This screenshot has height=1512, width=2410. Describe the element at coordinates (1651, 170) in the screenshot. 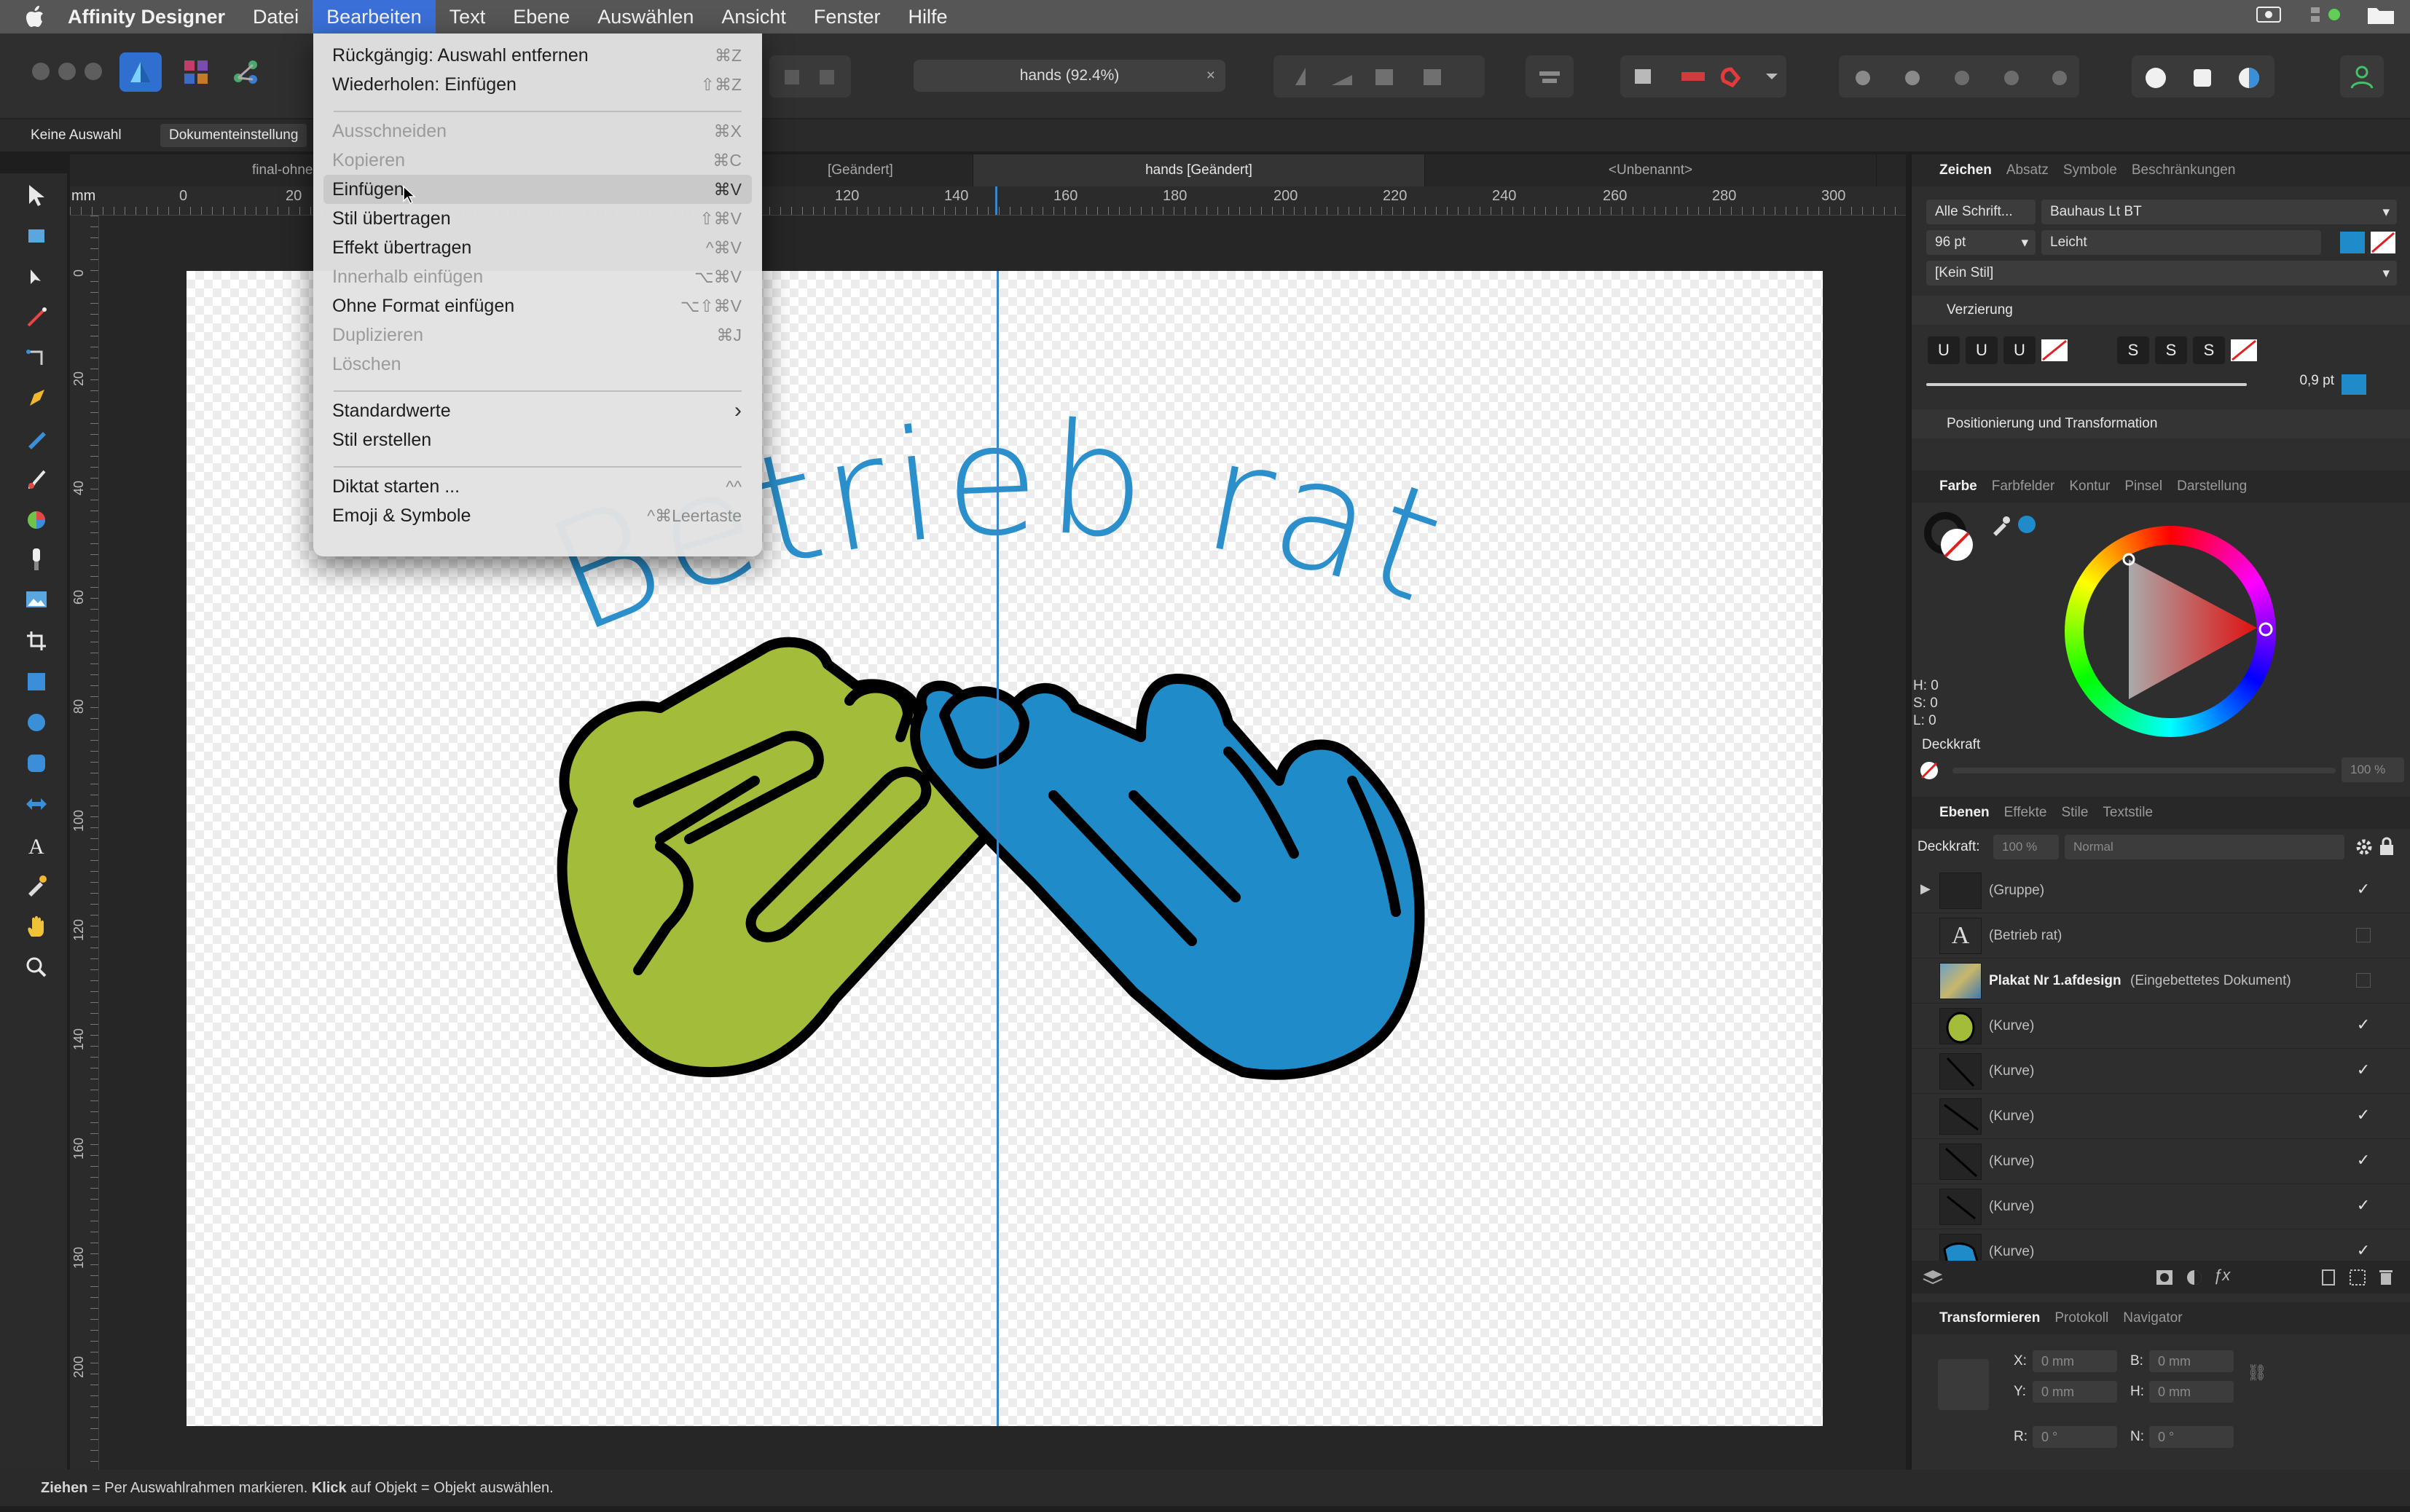

I see `doc-tab-unnamed: <Unbenannt>` at that location.